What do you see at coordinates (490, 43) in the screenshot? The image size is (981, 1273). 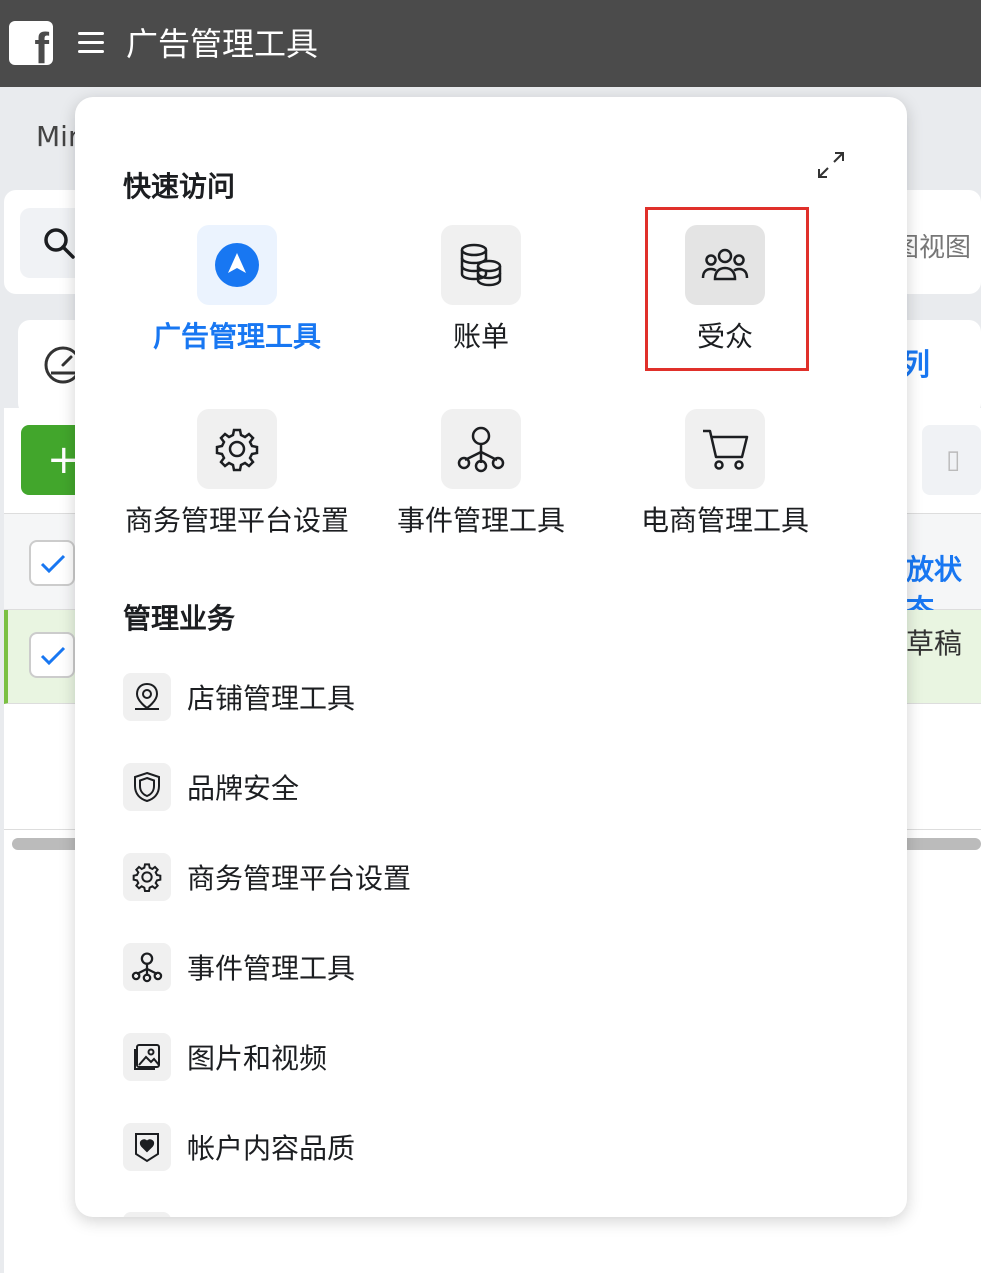 I see `top-bar: f 广告管理工具` at bounding box center [490, 43].